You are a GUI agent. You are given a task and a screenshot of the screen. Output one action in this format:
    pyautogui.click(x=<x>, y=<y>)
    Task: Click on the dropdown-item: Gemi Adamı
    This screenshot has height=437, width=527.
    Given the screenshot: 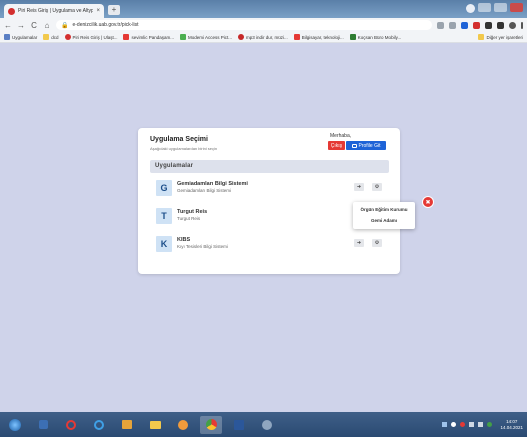 What is the action you would take?
    pyautogui.click(x=384, y=220)
    